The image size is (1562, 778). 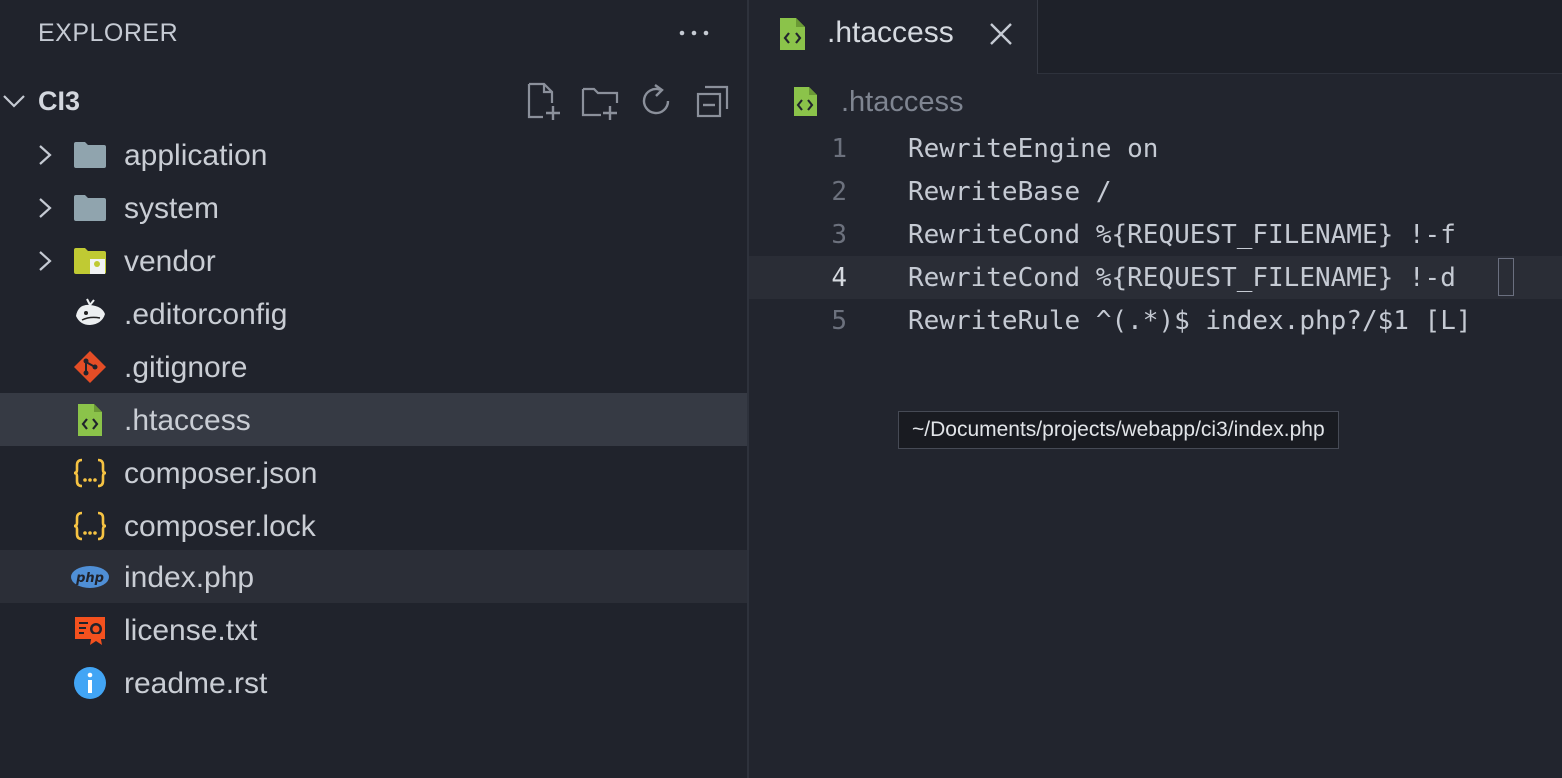 I want to click on tree-item-application: application, so click(x=373, y=154).